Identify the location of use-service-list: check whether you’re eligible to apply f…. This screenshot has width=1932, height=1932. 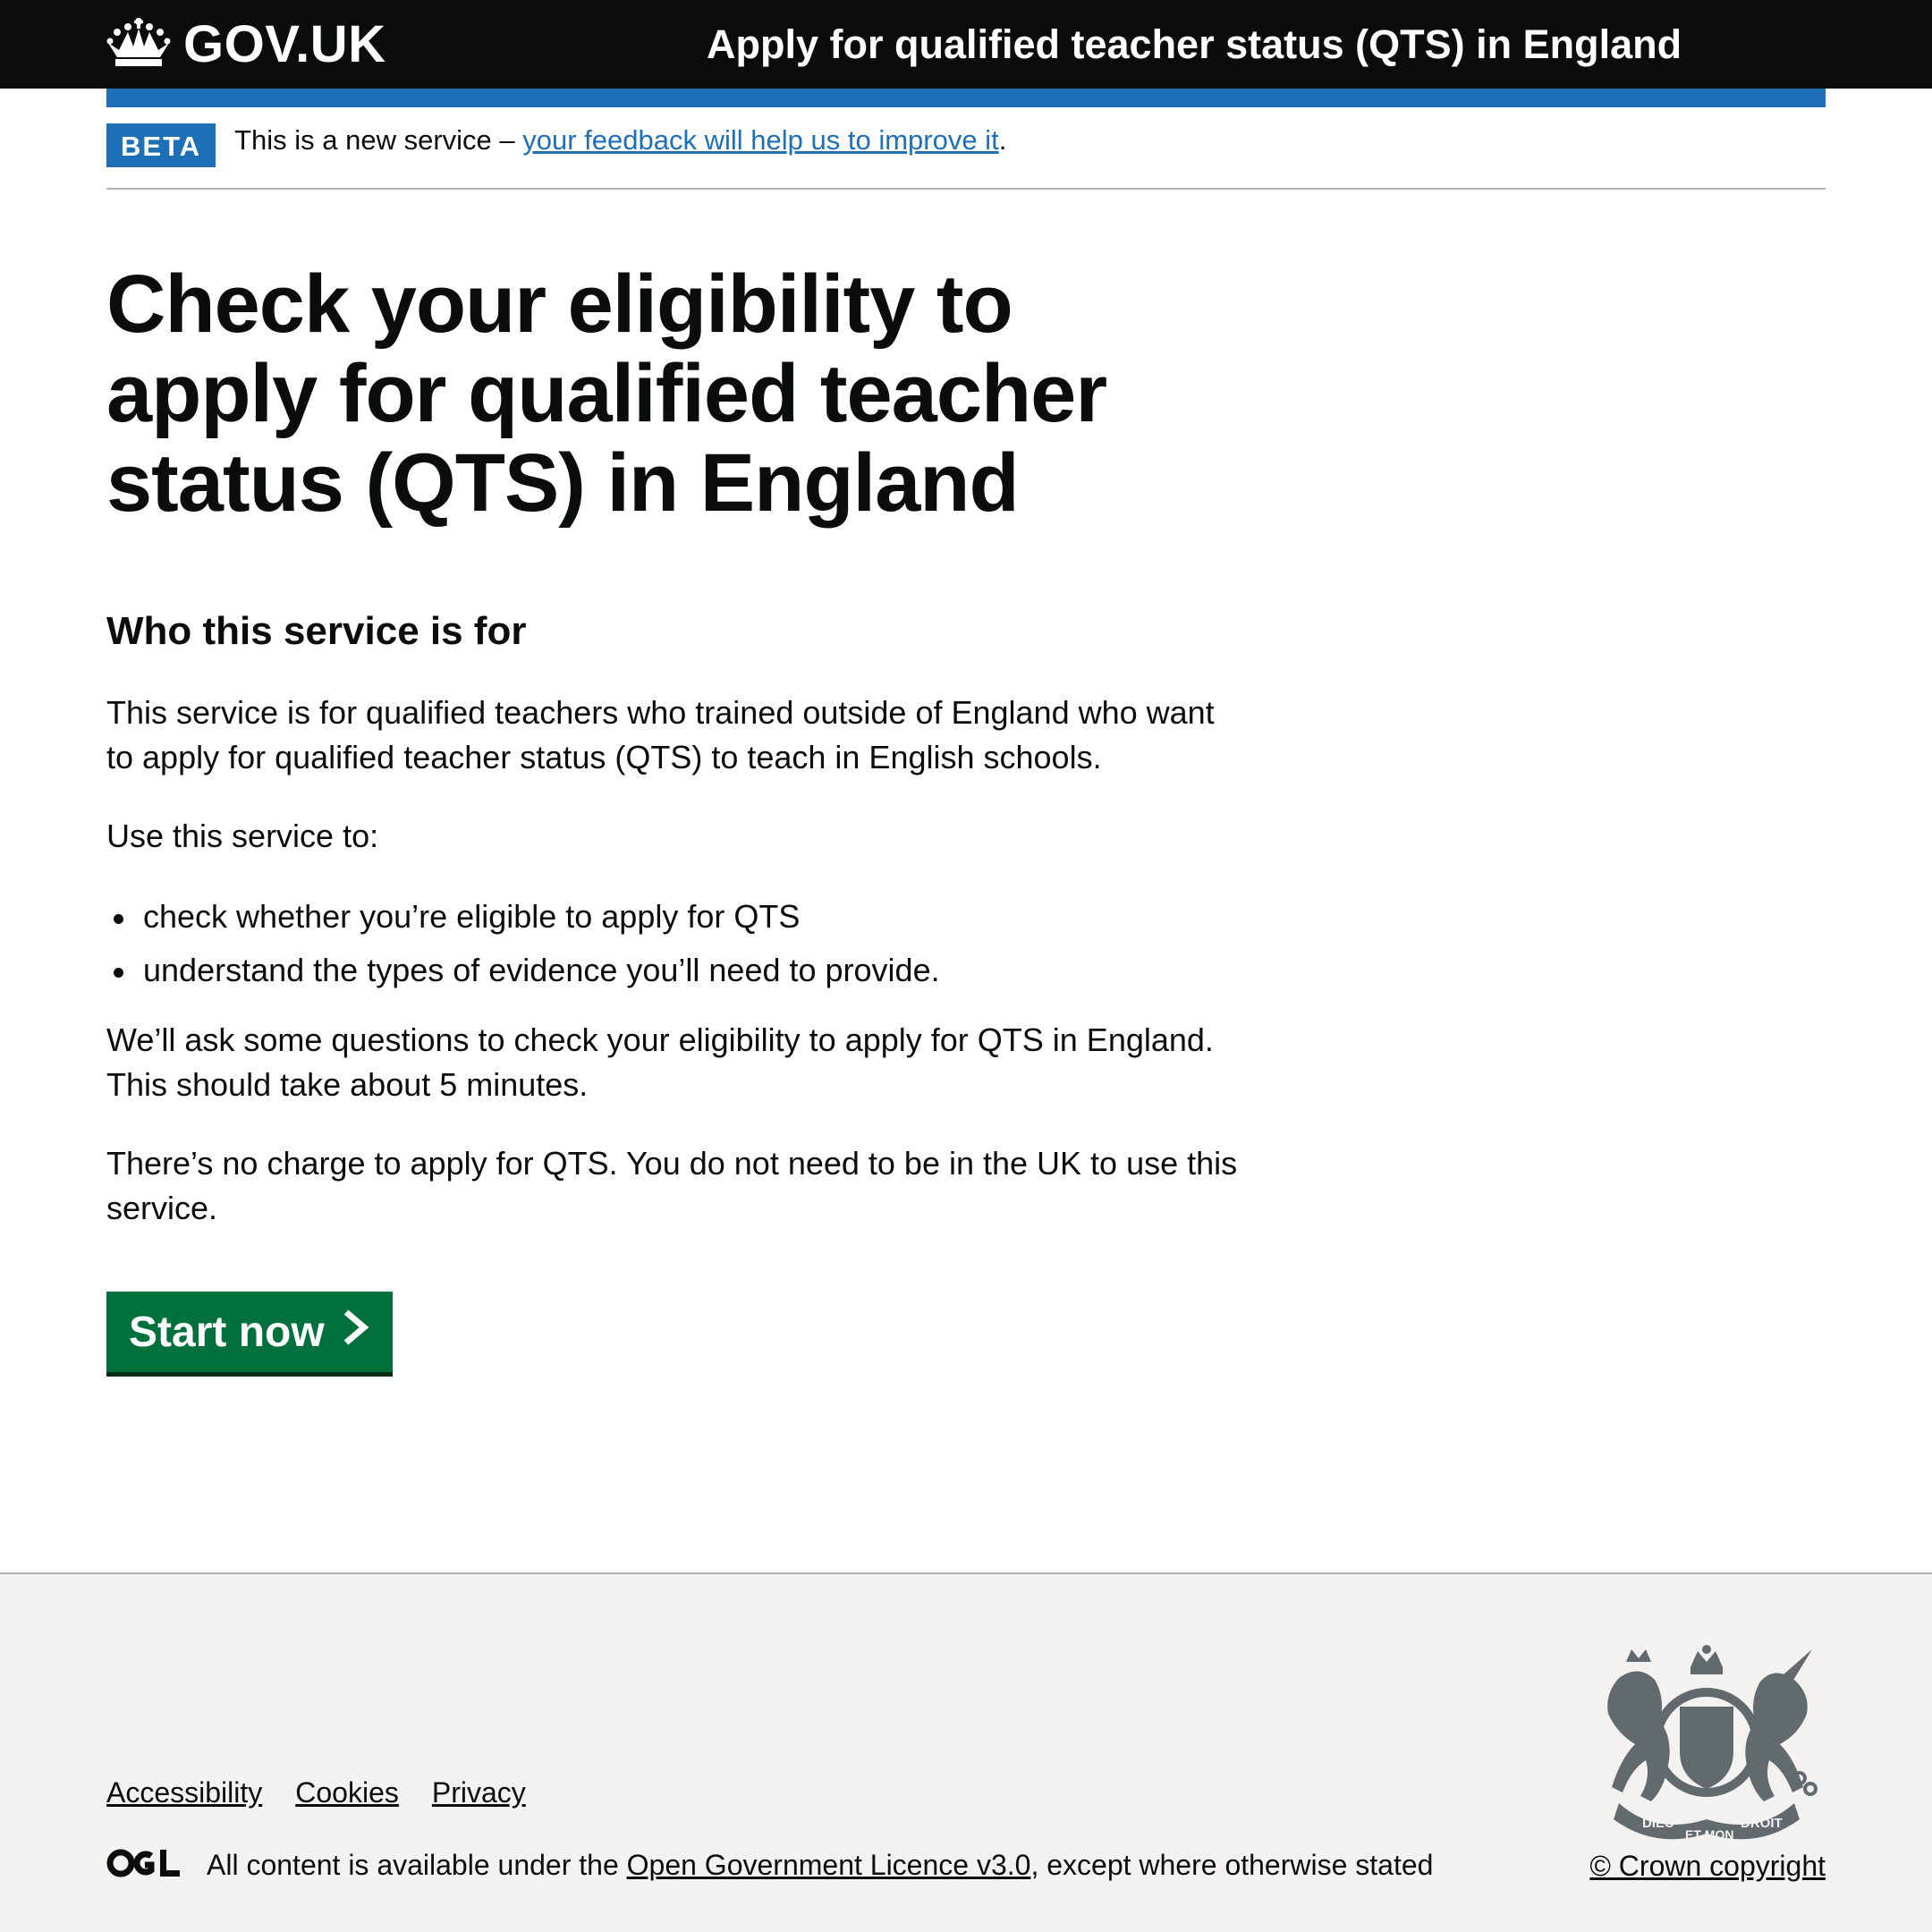
(674, 943).